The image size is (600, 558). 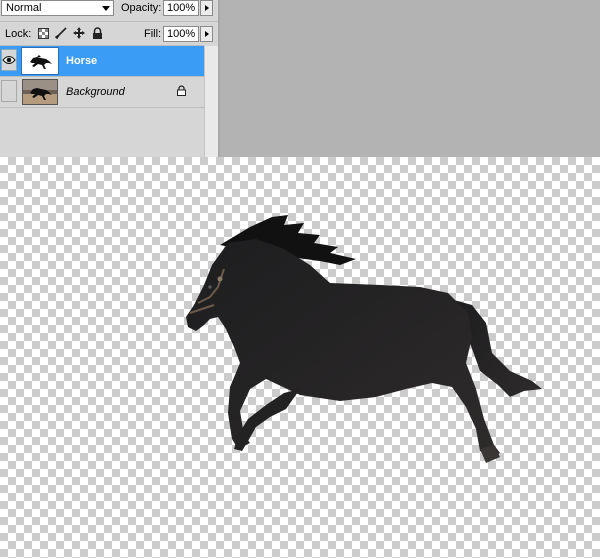 I want to click on layer-lock-icon, so click(x=181, y=92).